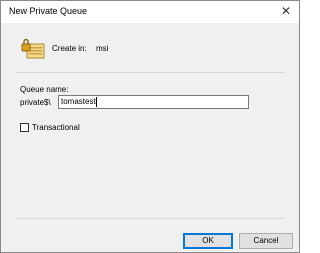 The width and height of the screenshot is (320, 253). I want to click on window-title: New Private Queue, so click(48, 11).